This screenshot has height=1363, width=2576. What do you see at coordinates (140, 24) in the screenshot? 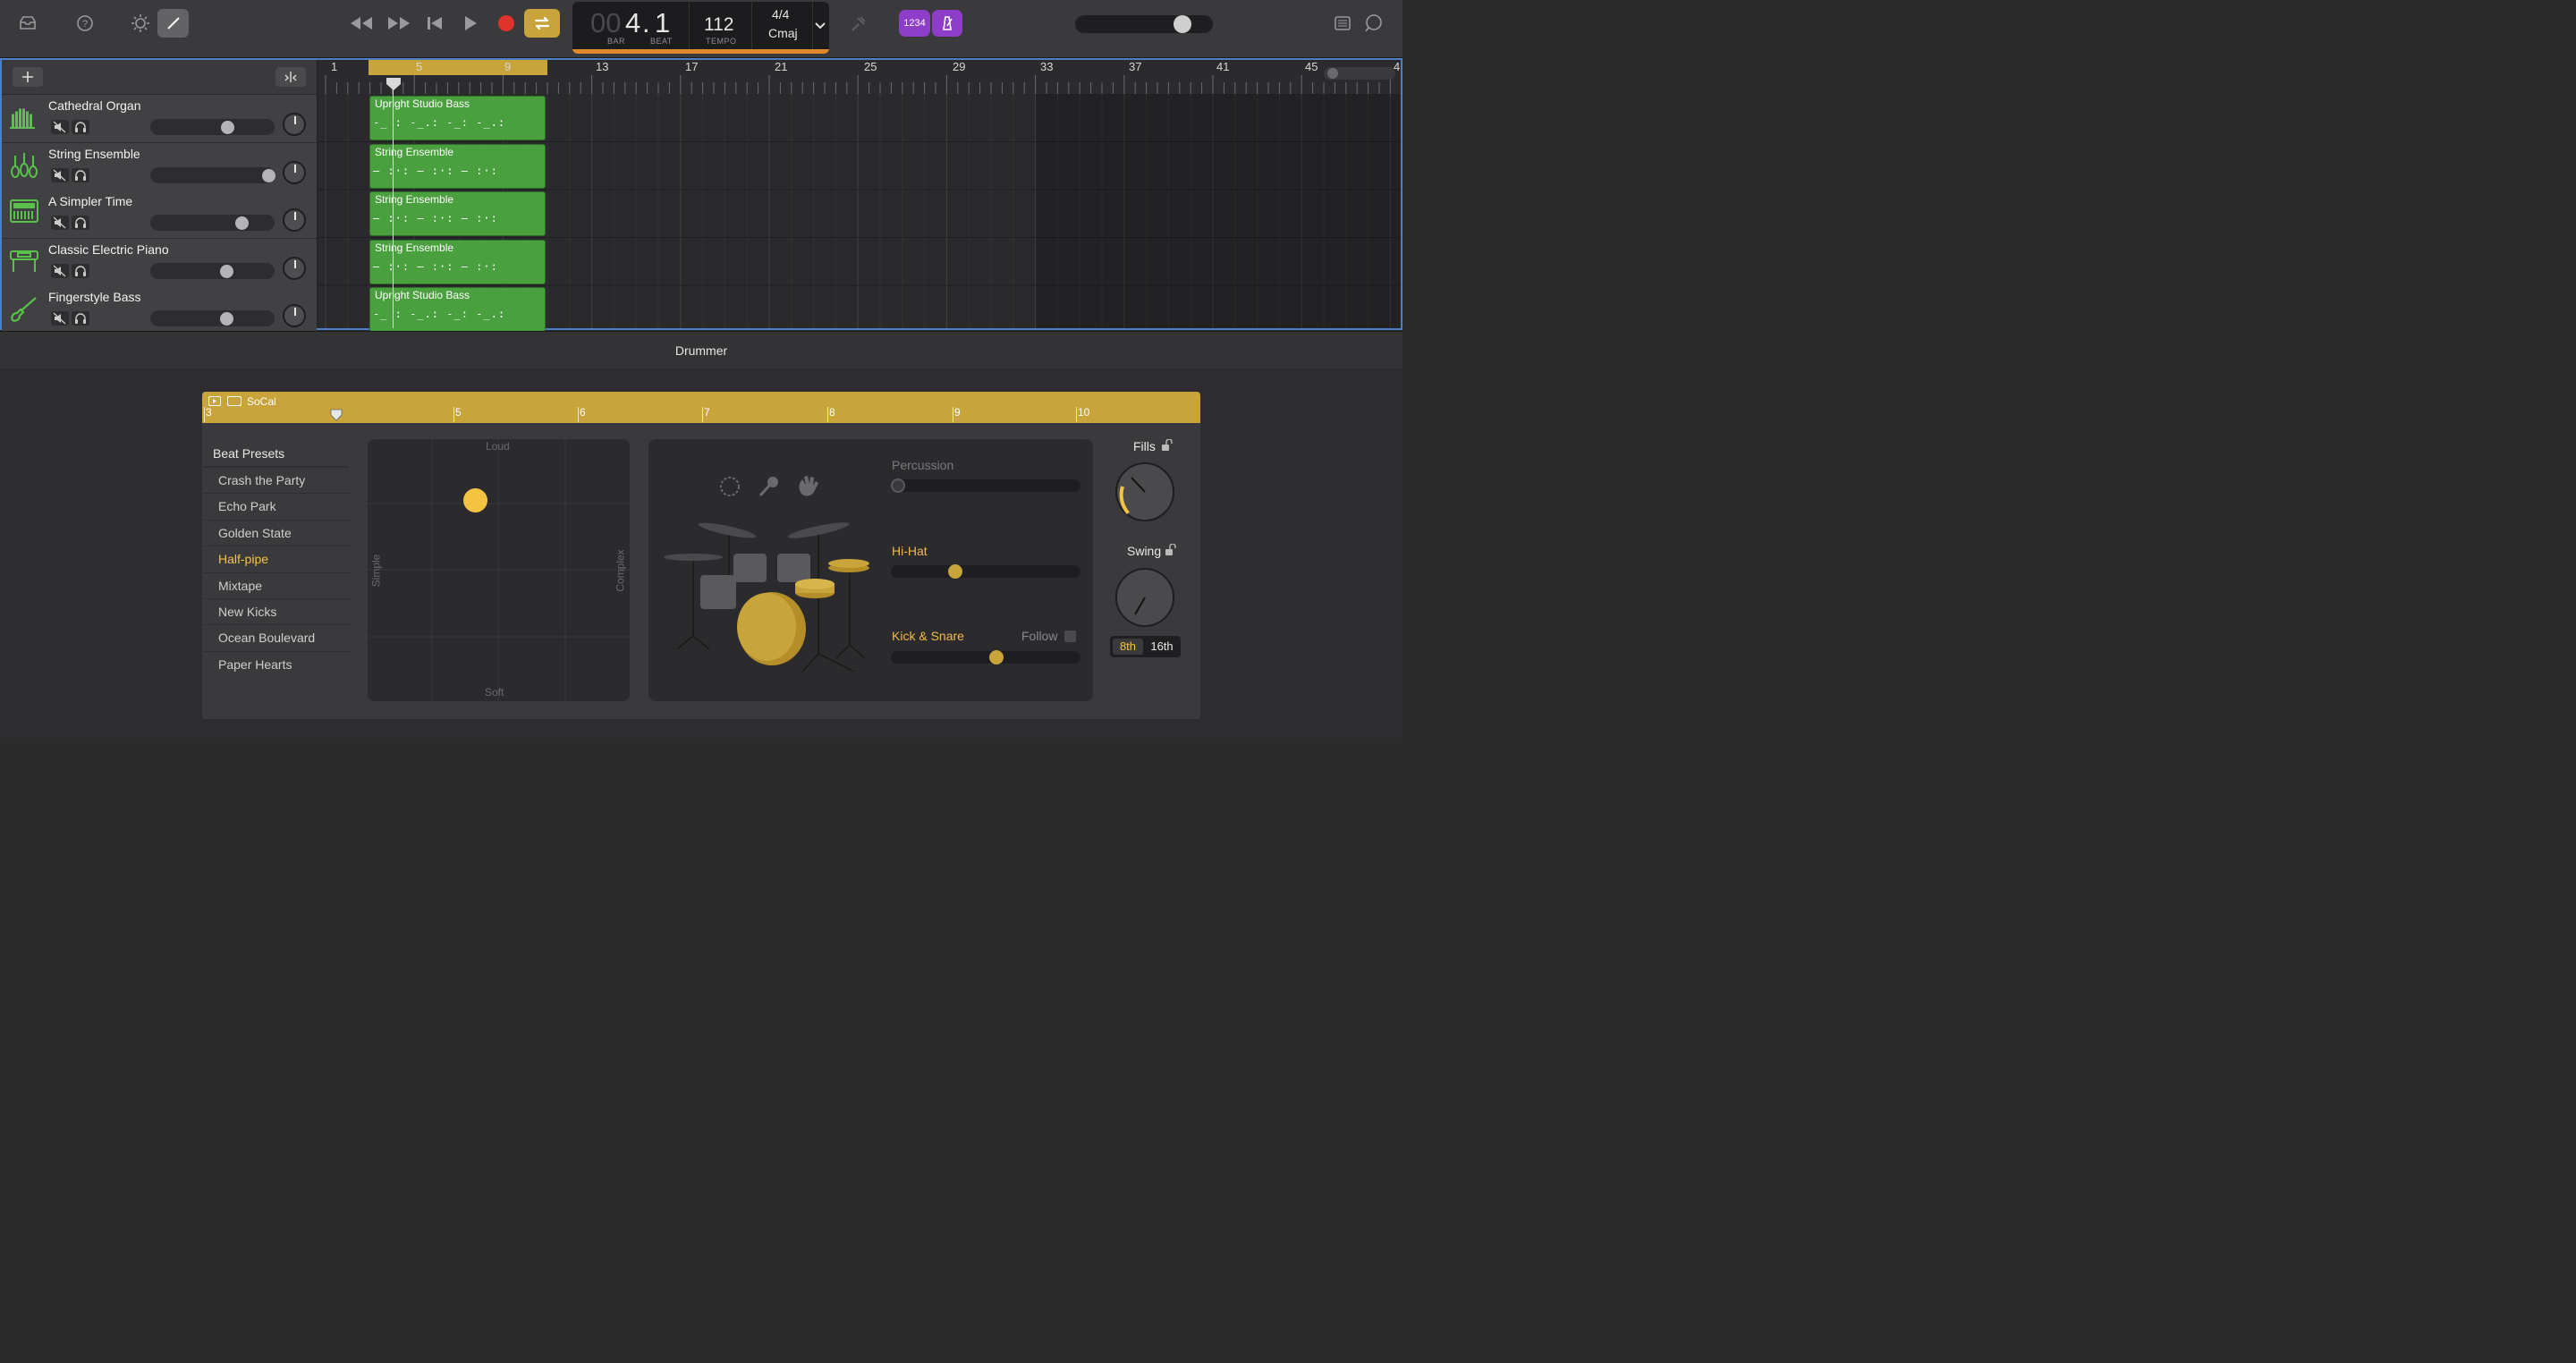
I see `smart-controls-icon` at bounding box center [140, 24].